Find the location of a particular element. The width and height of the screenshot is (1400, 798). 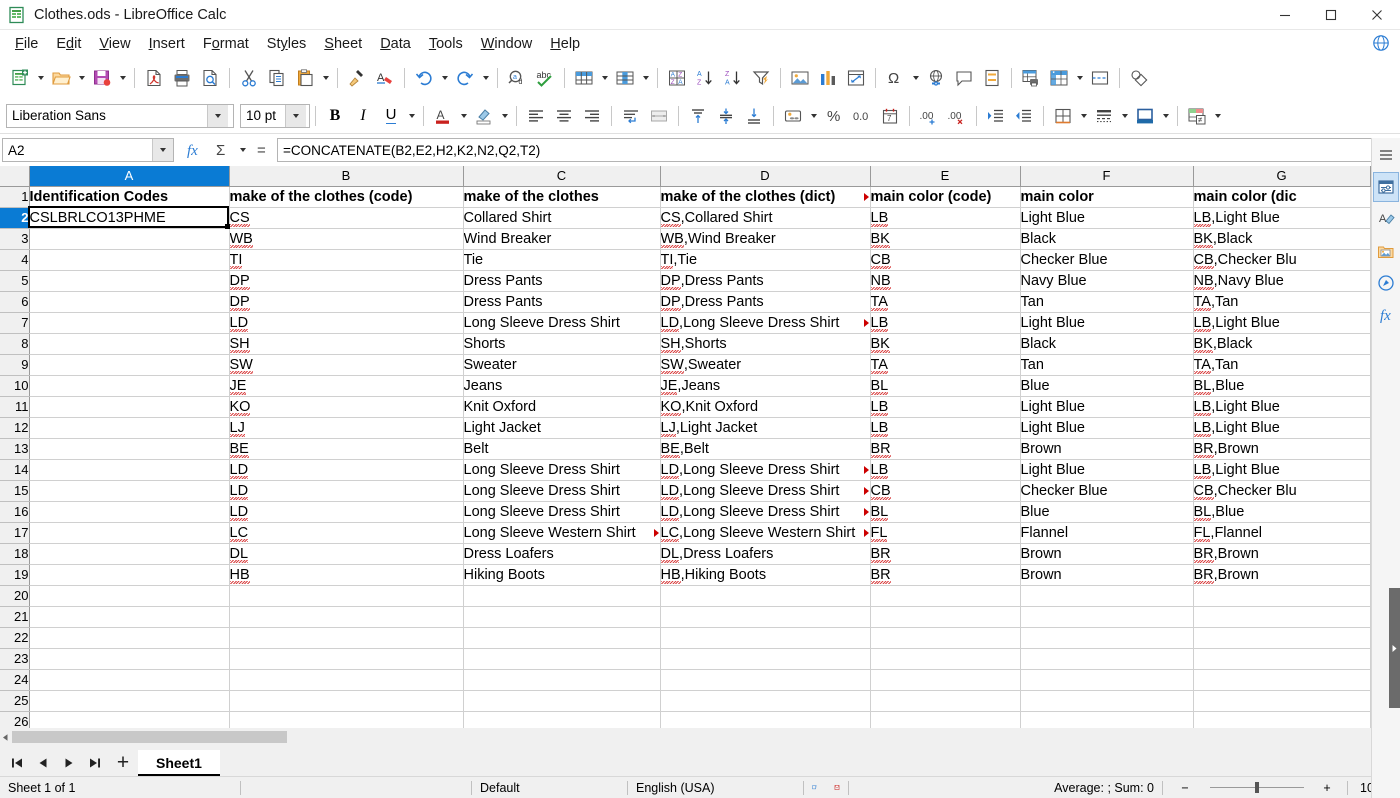

name-box-dropdown-icon is located at coordinates (162, 150).